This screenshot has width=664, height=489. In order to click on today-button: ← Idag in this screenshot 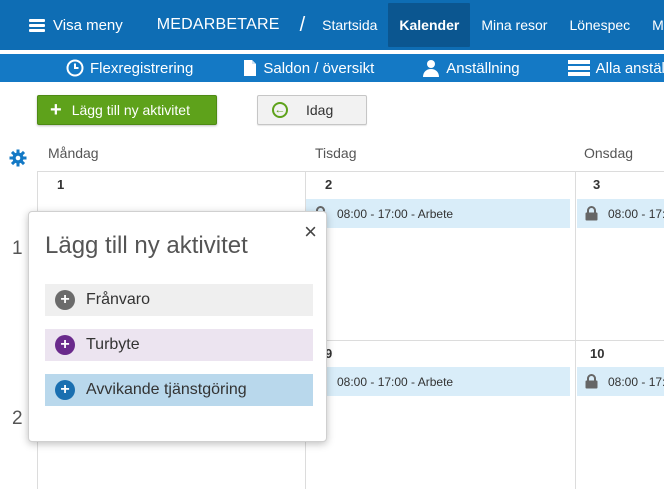, I will do `click(312, 110)`.